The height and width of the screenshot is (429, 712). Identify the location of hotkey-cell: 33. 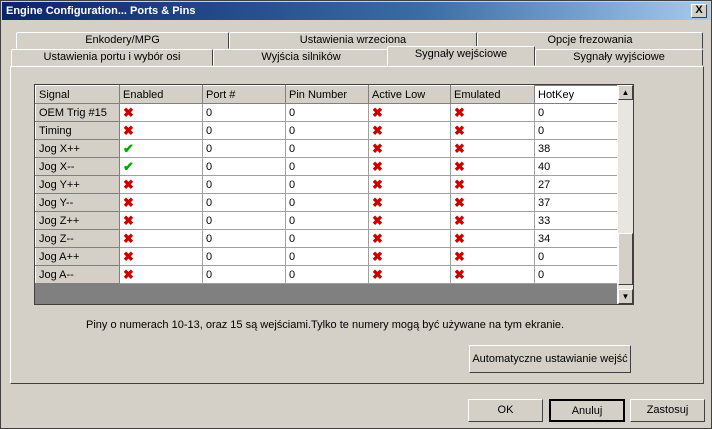
(576, 220).